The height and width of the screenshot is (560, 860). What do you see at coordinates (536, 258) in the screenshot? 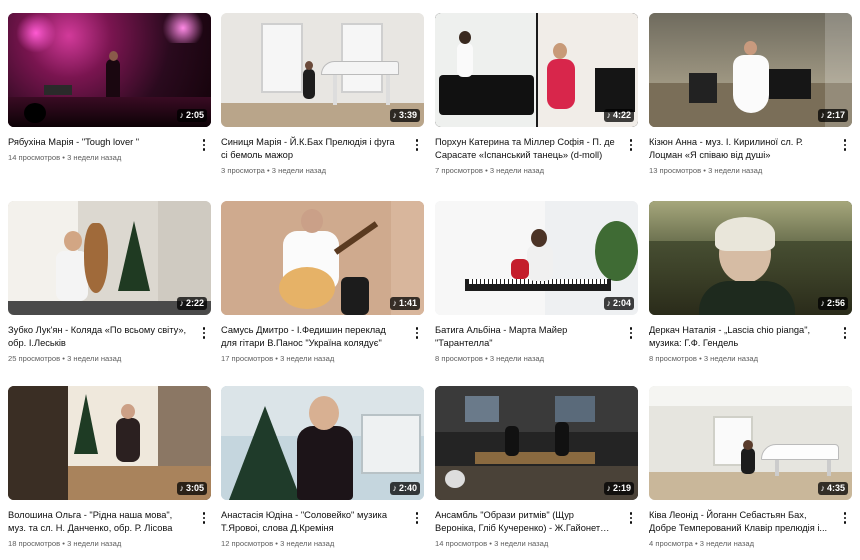
I see `video-thumbnail: ♪ 2:04` at bounding box center [536, 258].